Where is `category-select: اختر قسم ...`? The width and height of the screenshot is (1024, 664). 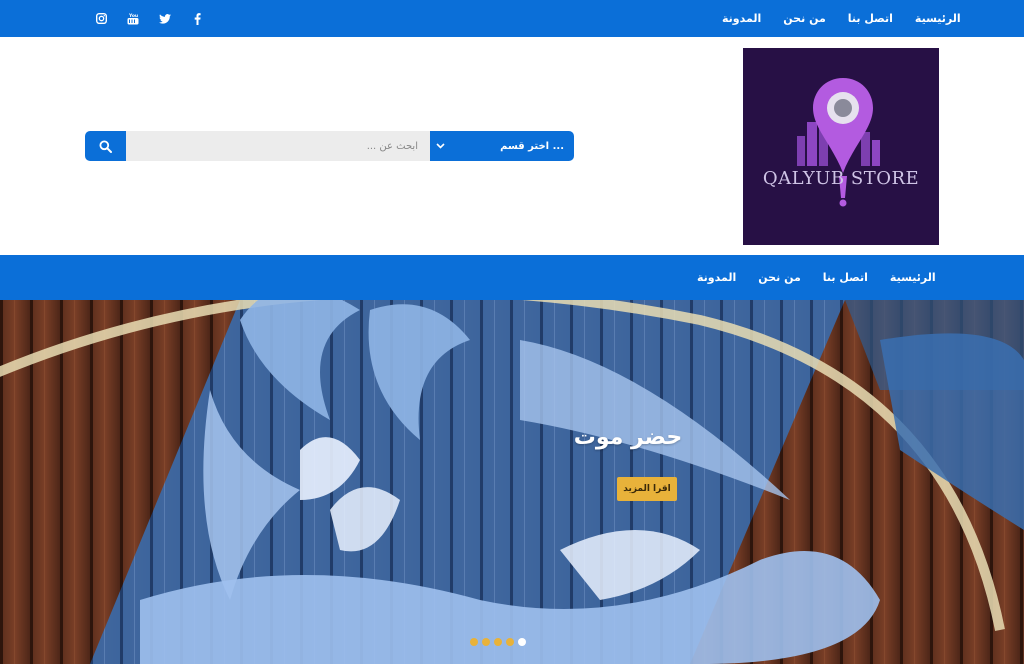
category-select: اختر قسم ... is located at coordinates (502, 146).